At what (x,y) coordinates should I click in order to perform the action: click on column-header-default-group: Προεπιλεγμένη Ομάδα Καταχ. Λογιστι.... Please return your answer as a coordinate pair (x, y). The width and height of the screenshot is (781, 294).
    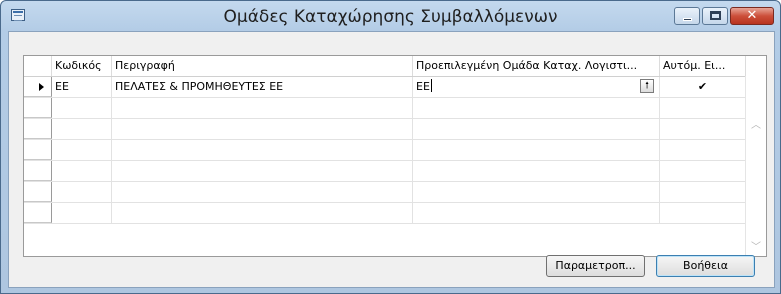
    Looking at the image, I should click on (536, 66).